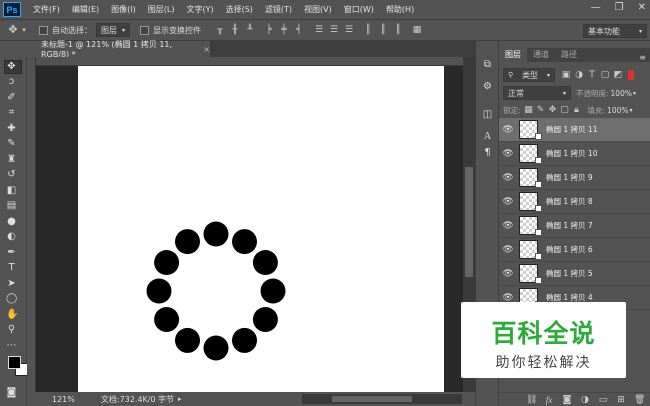 The height and width of the screenshot is (406, 650). Describe the element at coordinates (11, 81) in the screenshot. I see `lasso-tool-icon: ↄ` at that location.